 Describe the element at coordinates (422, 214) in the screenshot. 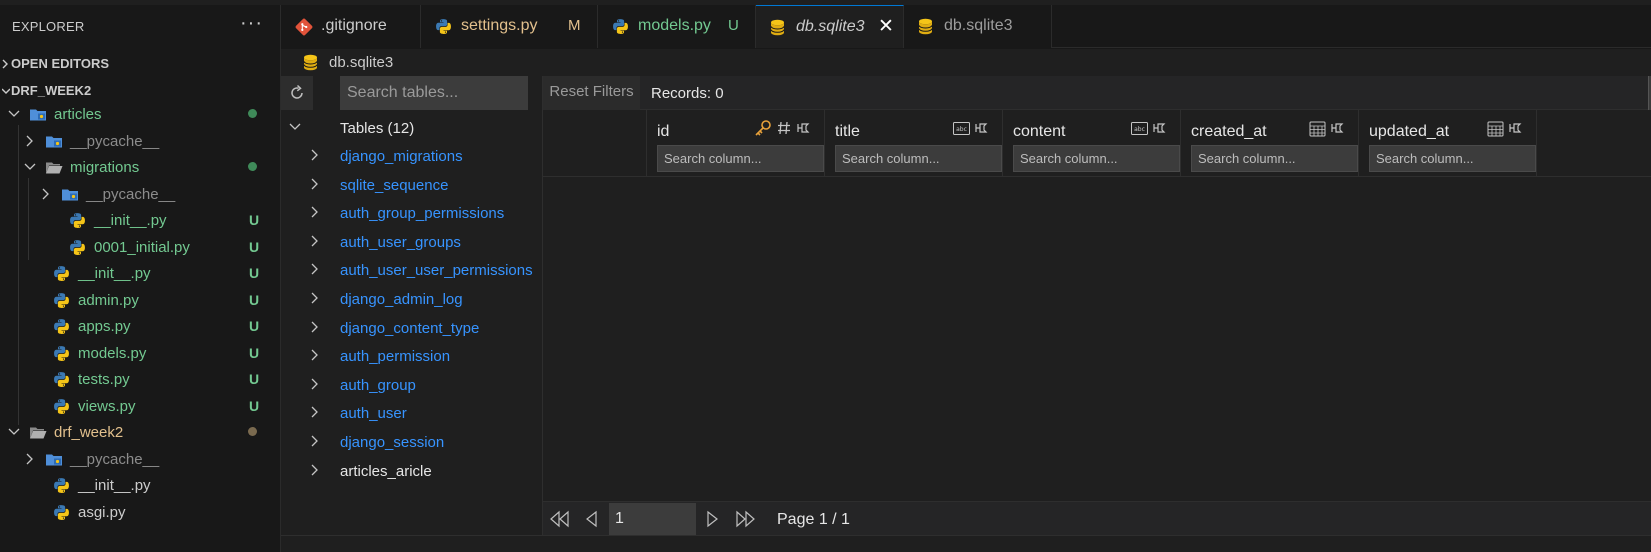

I see `table-name: auth_group_permissions` at that location.